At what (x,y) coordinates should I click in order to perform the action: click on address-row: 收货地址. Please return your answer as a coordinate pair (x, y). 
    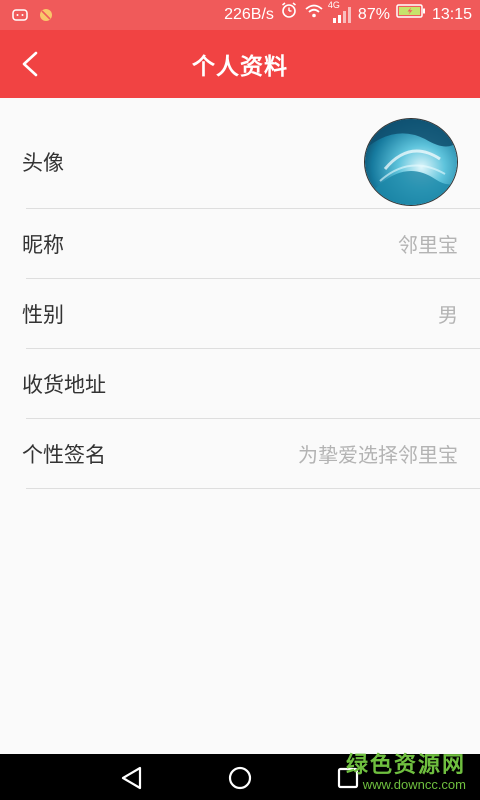
    Looking at the image, I should click on (240, 383).